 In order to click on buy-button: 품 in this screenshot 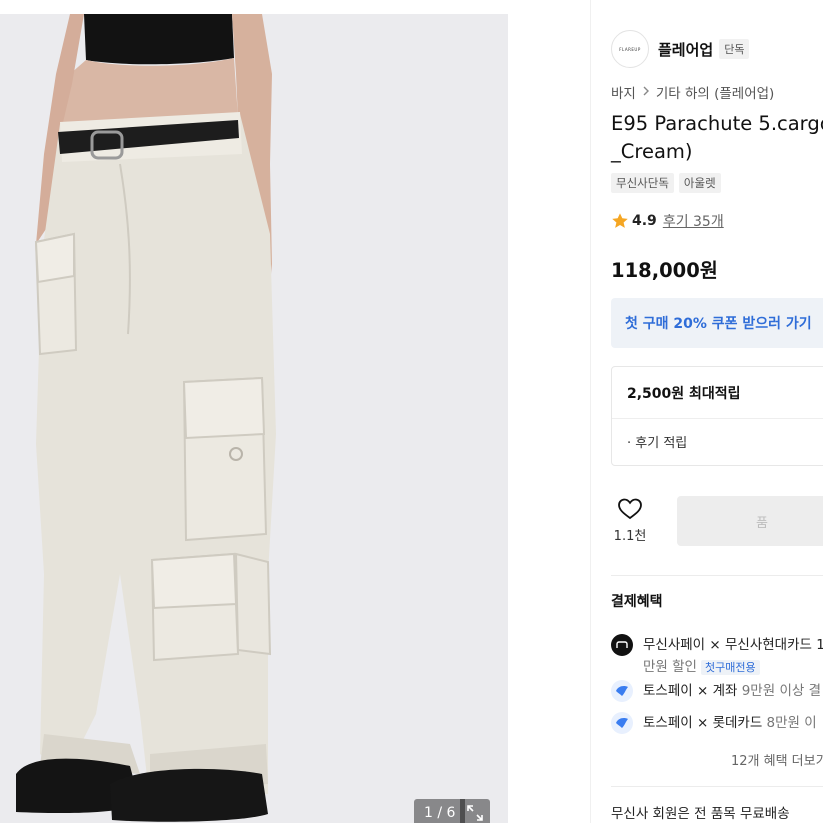, I will do `click(750, 521)`.